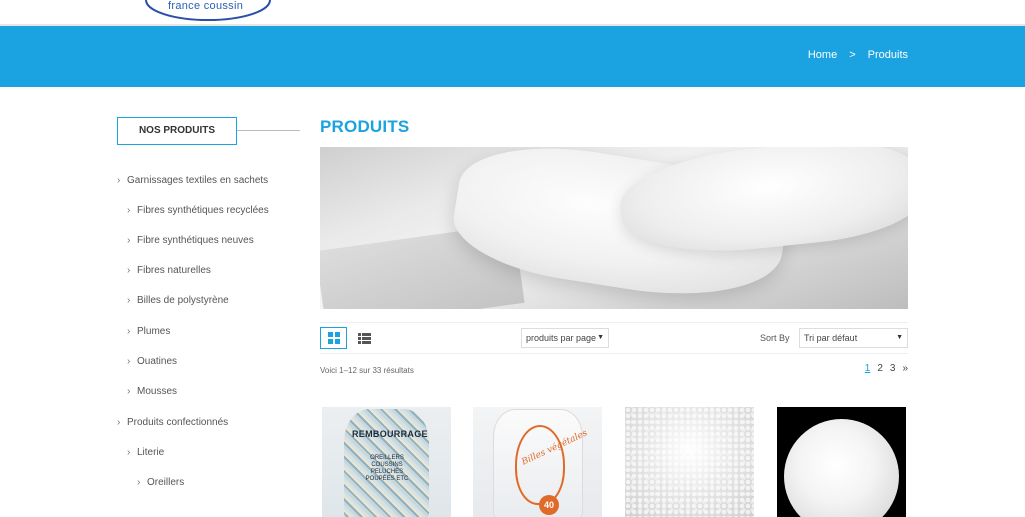 Image resolution: width=1025 pixels, height=517 pixels. Describe the element at coordinates (174, 270) in the screenshot. I see `category-label: Fibres naturelles` at that location.